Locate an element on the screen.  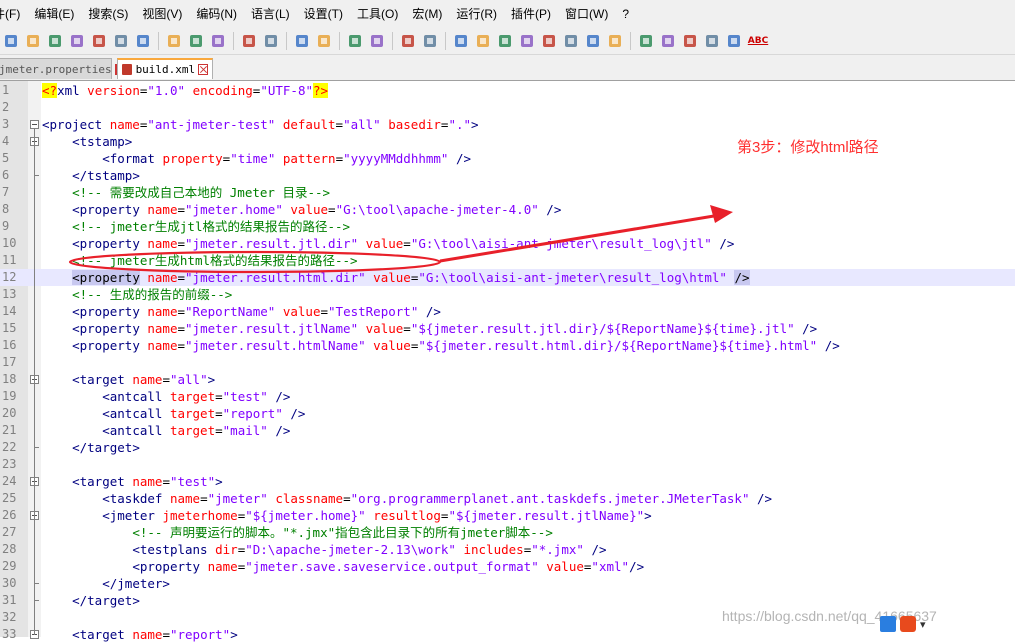
run-macro-multiple-icon is located at coordinates (712, 41).